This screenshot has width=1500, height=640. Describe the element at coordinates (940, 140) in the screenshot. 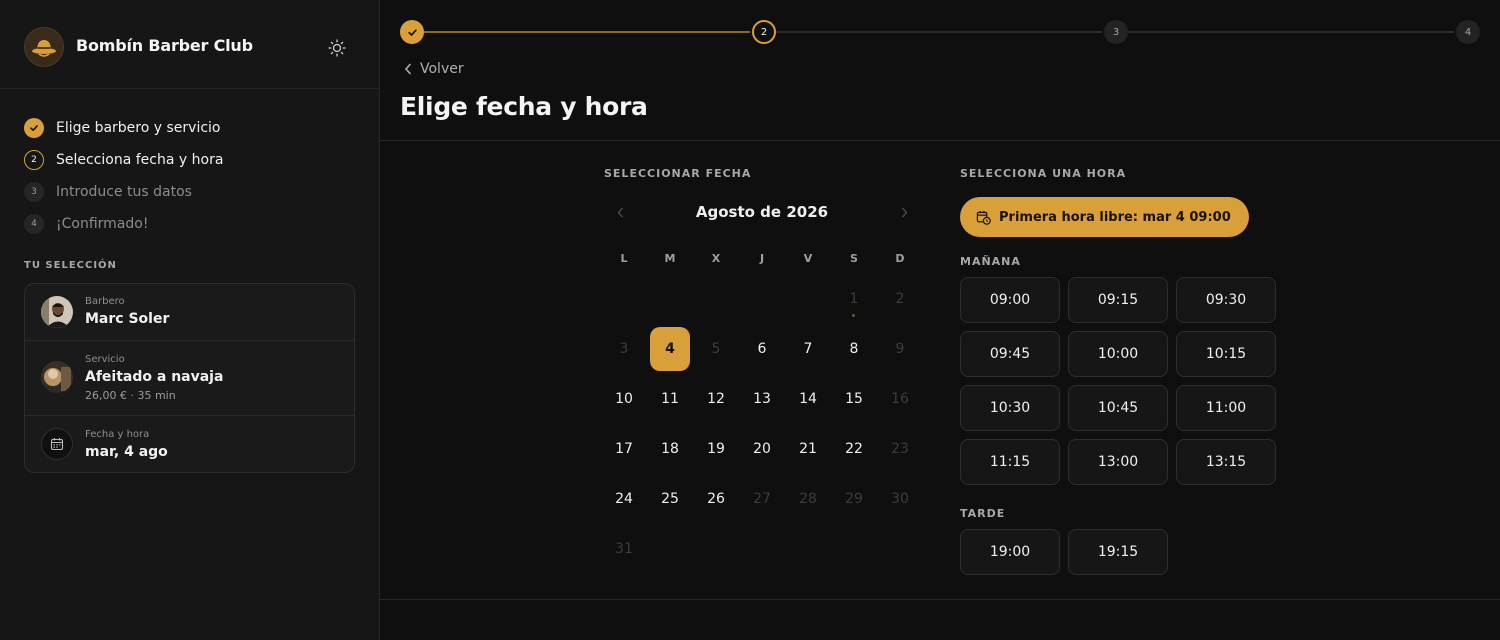

I see `header-divider` at that location.